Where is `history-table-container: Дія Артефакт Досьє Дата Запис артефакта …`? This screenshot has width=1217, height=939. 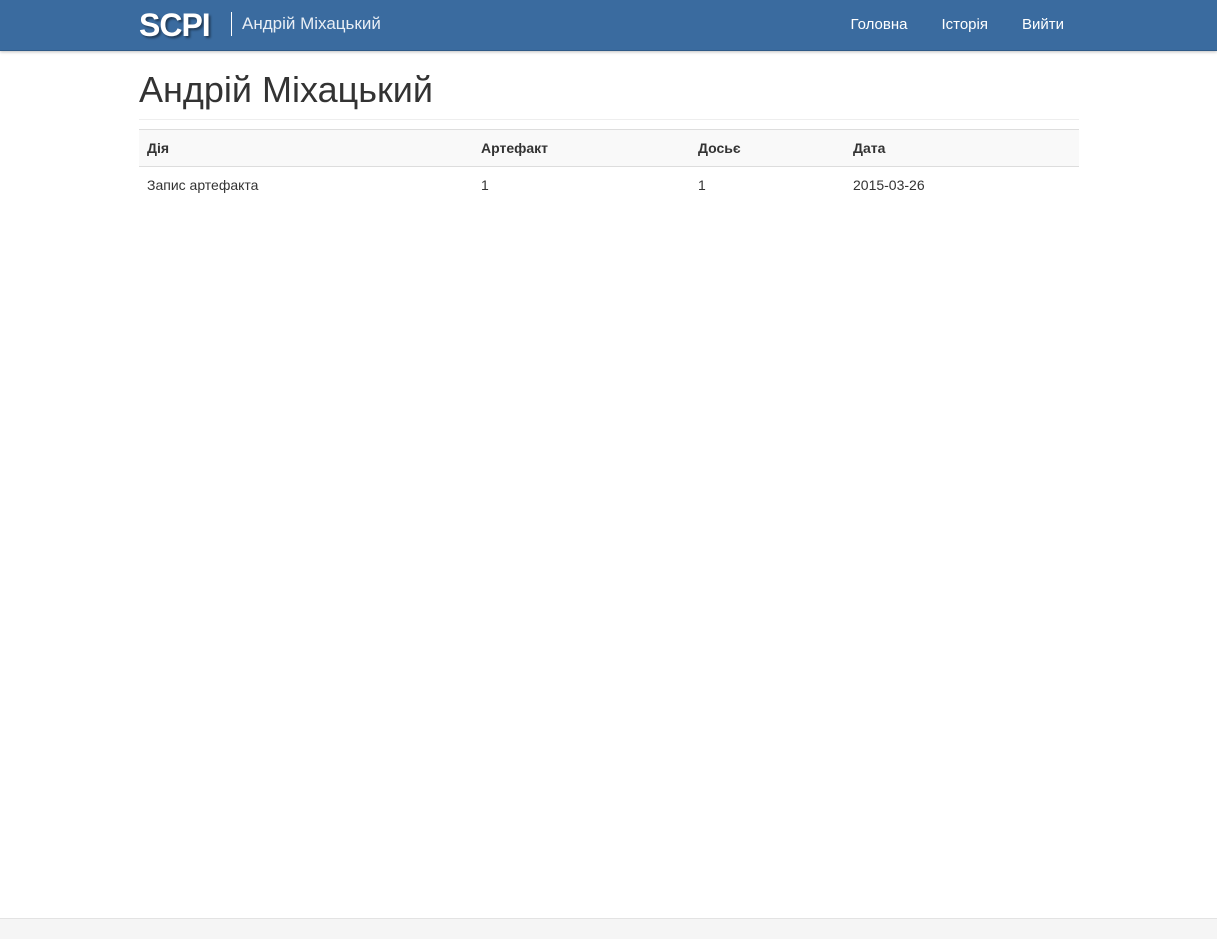 history-table-container: Дія Артефакт Досьє Дата Запис артефакта … is located at coordinates (609, 166).